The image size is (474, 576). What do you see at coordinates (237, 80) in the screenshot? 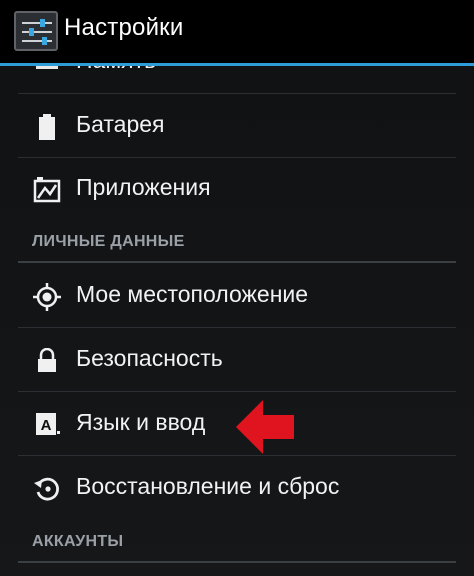
I see `settings-item-storage: Память` at bounding box center [237, 80].